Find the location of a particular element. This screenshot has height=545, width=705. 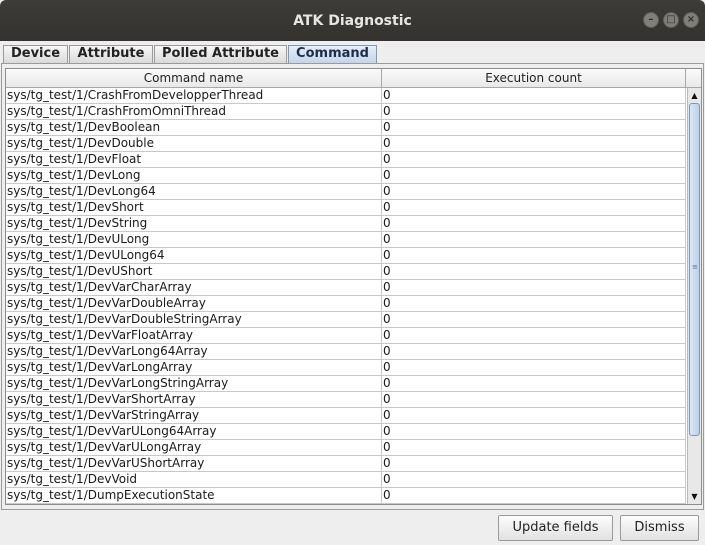

table-row: sys/tg_test/1/DevVarLongArray 0 is located at coordinates (346, 368).